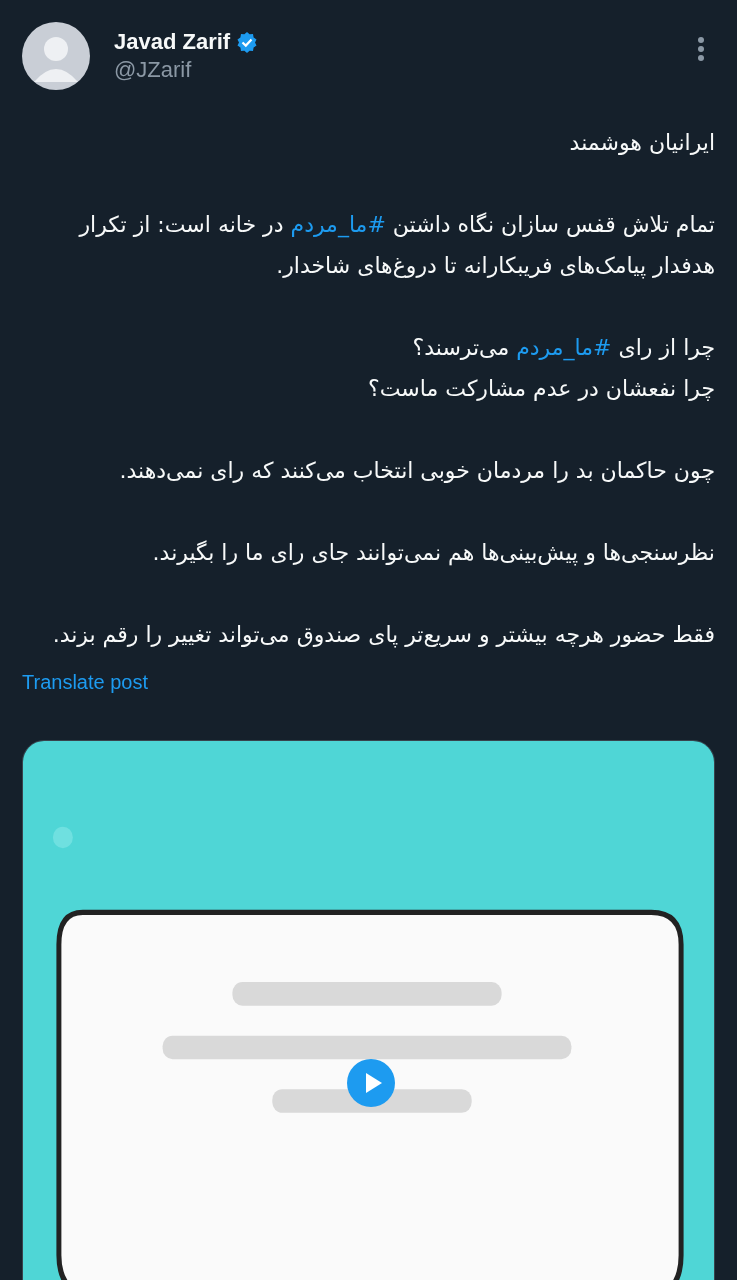  I want to click on translate-post-link: Translate post, so click(85, 682).